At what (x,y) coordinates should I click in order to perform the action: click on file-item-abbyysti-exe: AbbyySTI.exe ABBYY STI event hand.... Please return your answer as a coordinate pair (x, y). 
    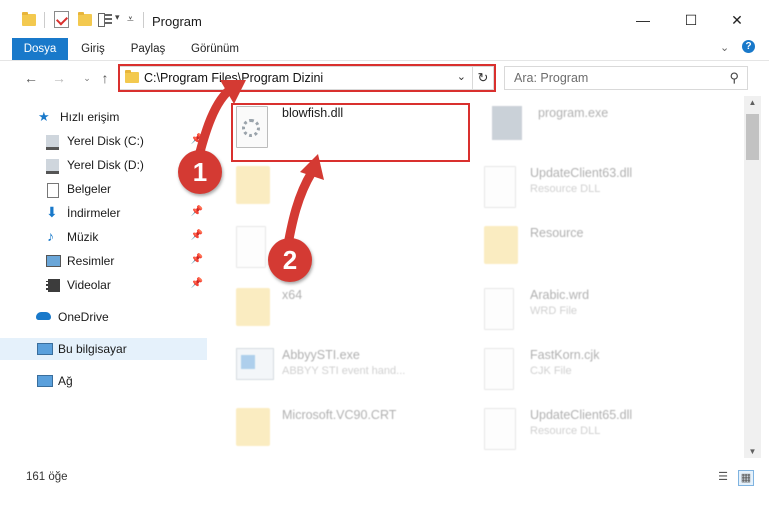
    Looking at the image, I should click on (356, 371).